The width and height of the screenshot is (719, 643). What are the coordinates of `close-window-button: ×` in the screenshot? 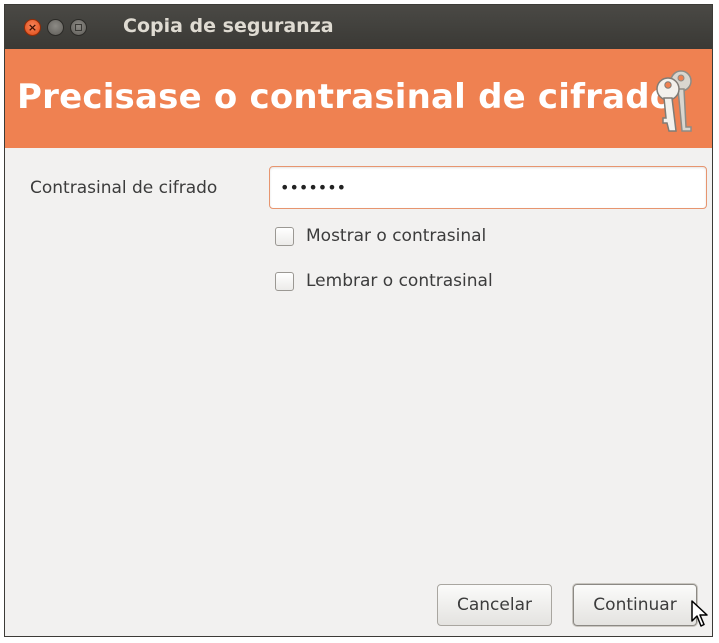 It's located at (32, 27).